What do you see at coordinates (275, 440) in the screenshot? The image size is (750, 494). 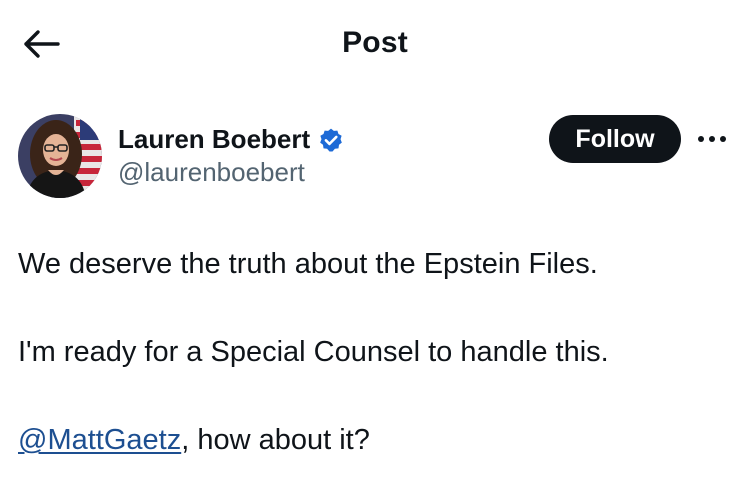 I see `post-text-line-3-rest: , how about it?` at bounding box center [275, 440].